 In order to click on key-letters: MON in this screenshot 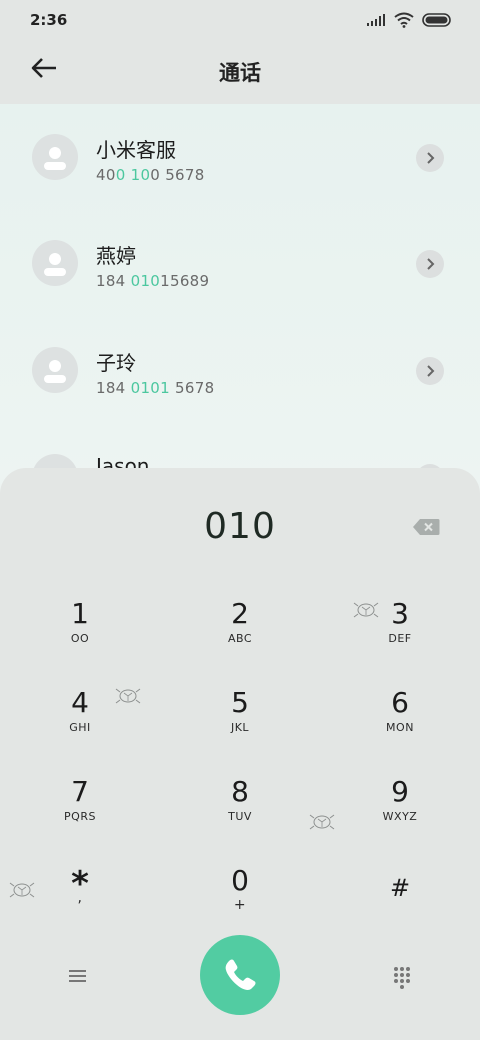, I will do `click(400, 727)`.